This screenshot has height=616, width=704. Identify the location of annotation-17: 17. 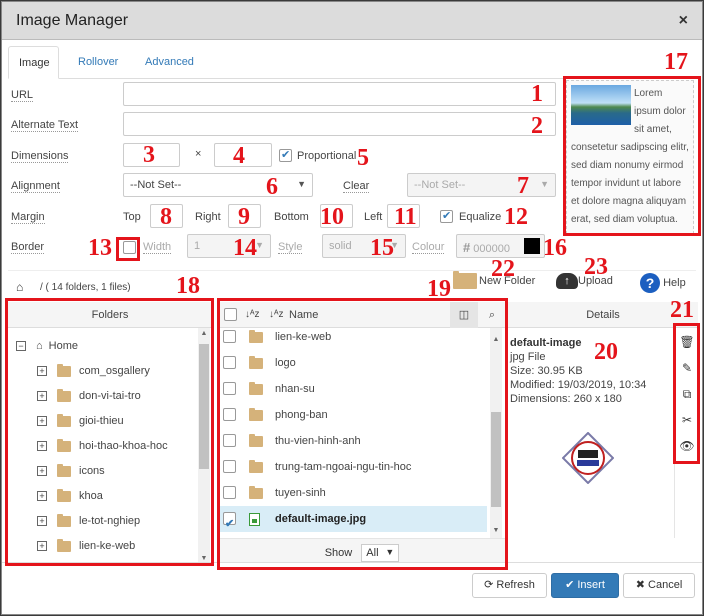
(676, 62).